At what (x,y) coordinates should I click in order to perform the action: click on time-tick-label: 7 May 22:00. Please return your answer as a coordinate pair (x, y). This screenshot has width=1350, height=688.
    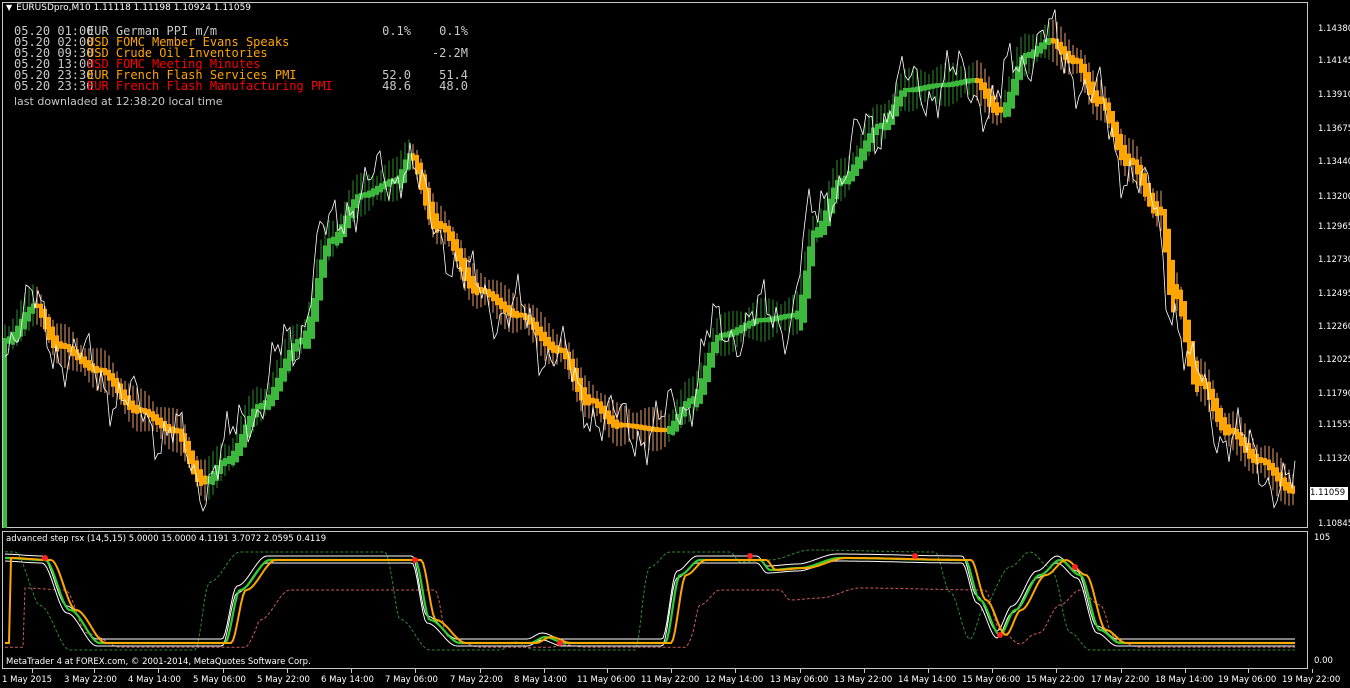
    Looking at the image, I should click on (476, 680).